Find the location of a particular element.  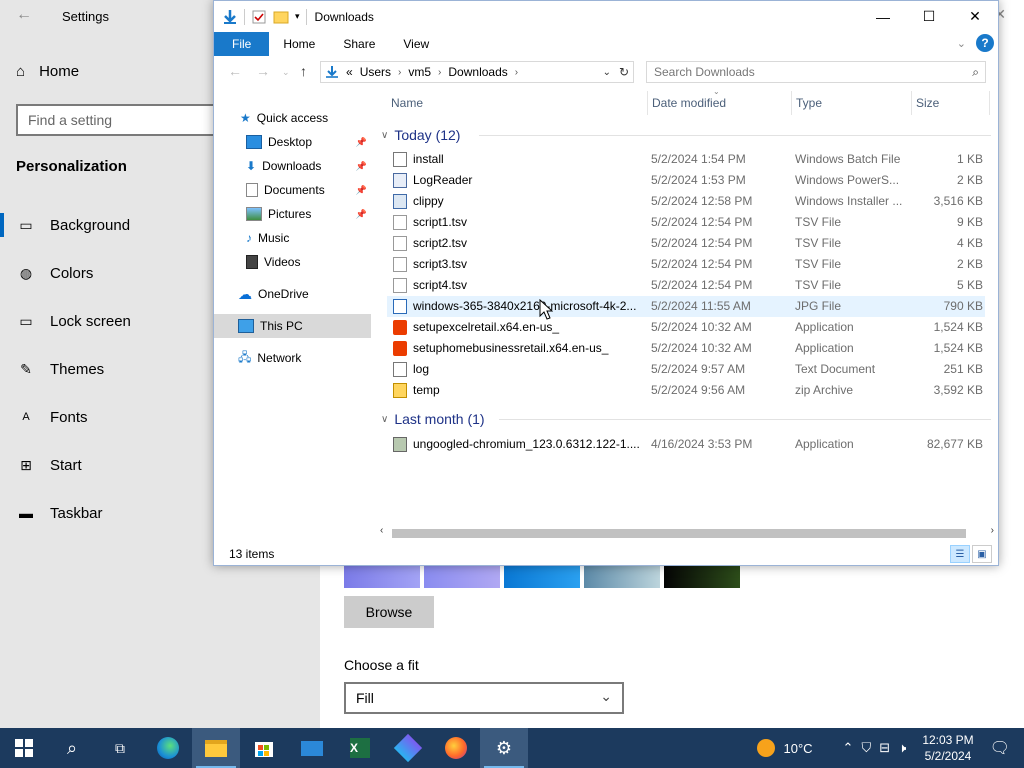

nav-pictures: Pictures 📌 is located at coordinates (292, 214).